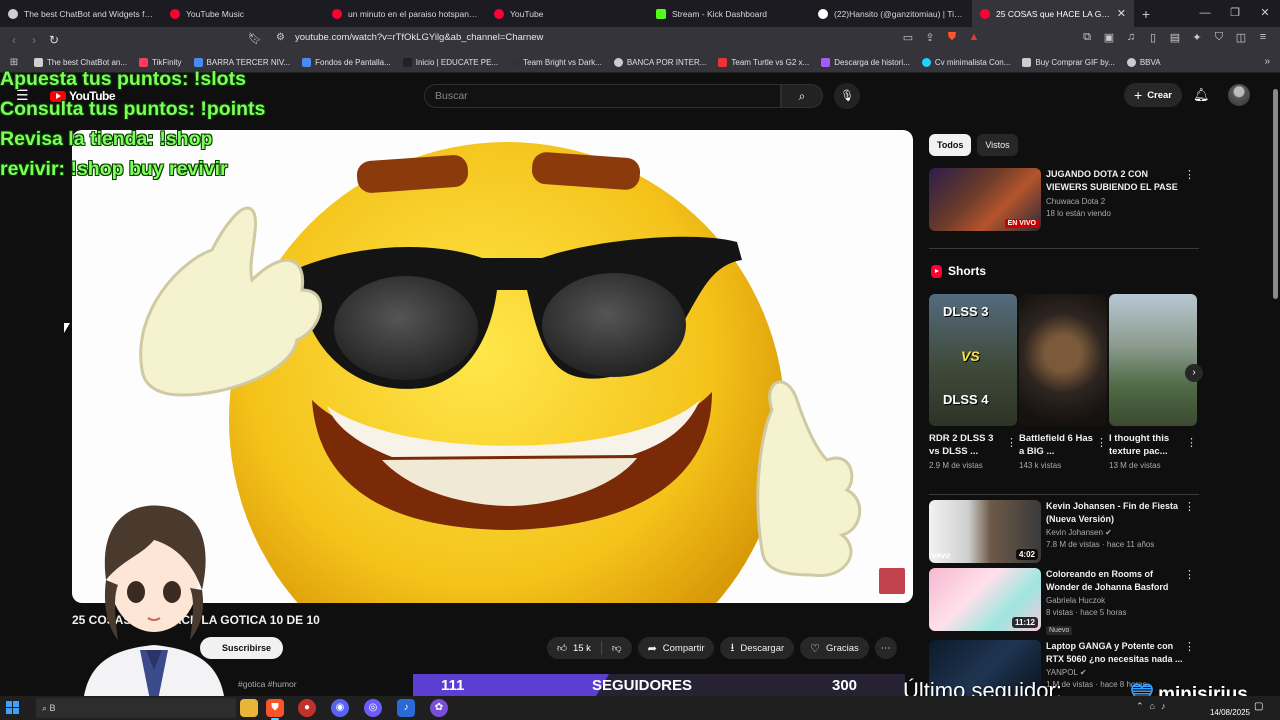 The width and height of the screenshot is (1280, 720). What do you see at coordinates (439, 708) in the screenshot?
I see `app-icon: ✿` at bounding box center [439, 708].